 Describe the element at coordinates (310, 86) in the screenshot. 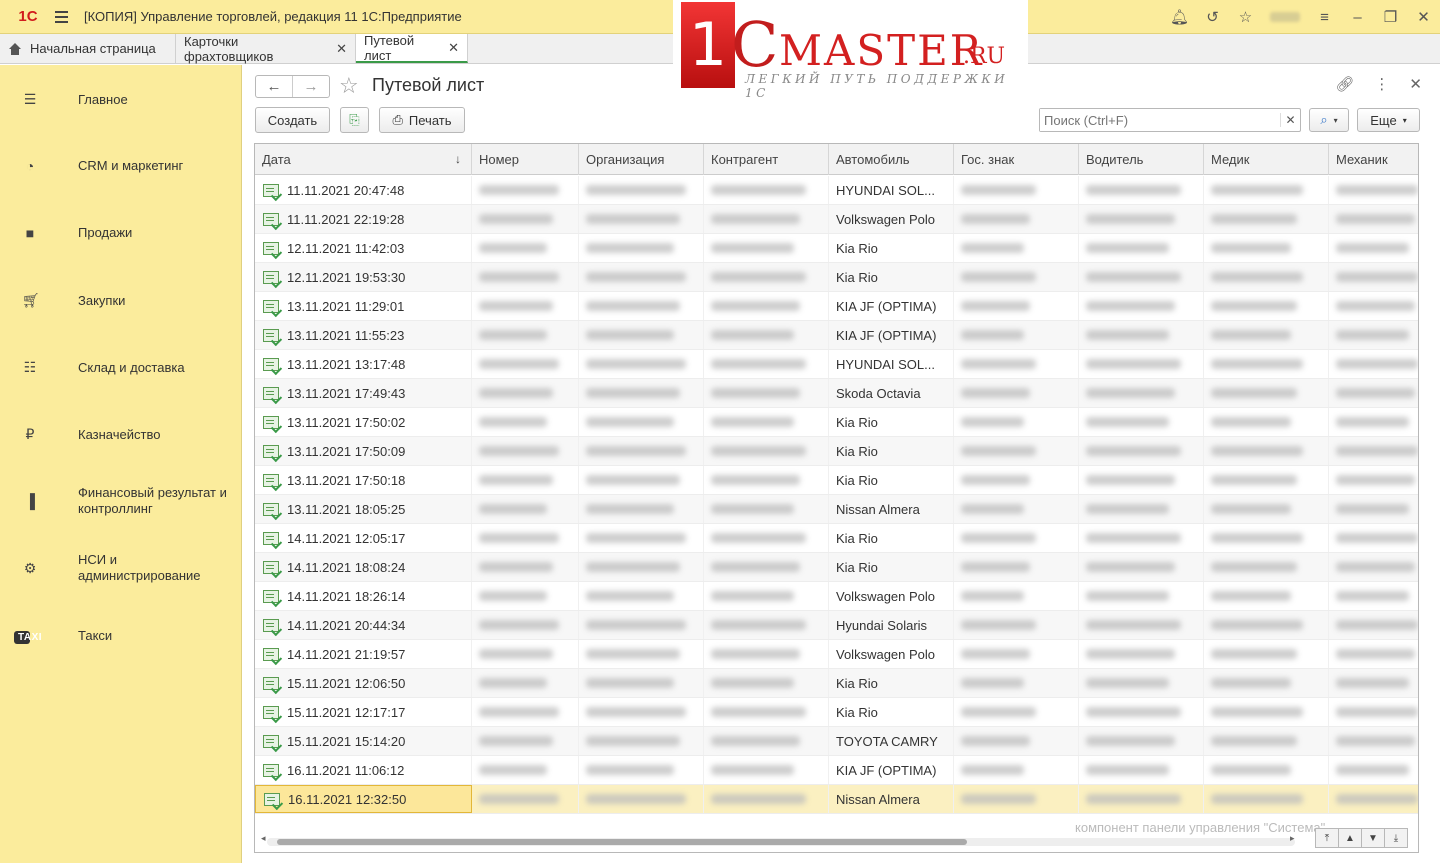

I see `forward-arrow-icon: →` at that location.